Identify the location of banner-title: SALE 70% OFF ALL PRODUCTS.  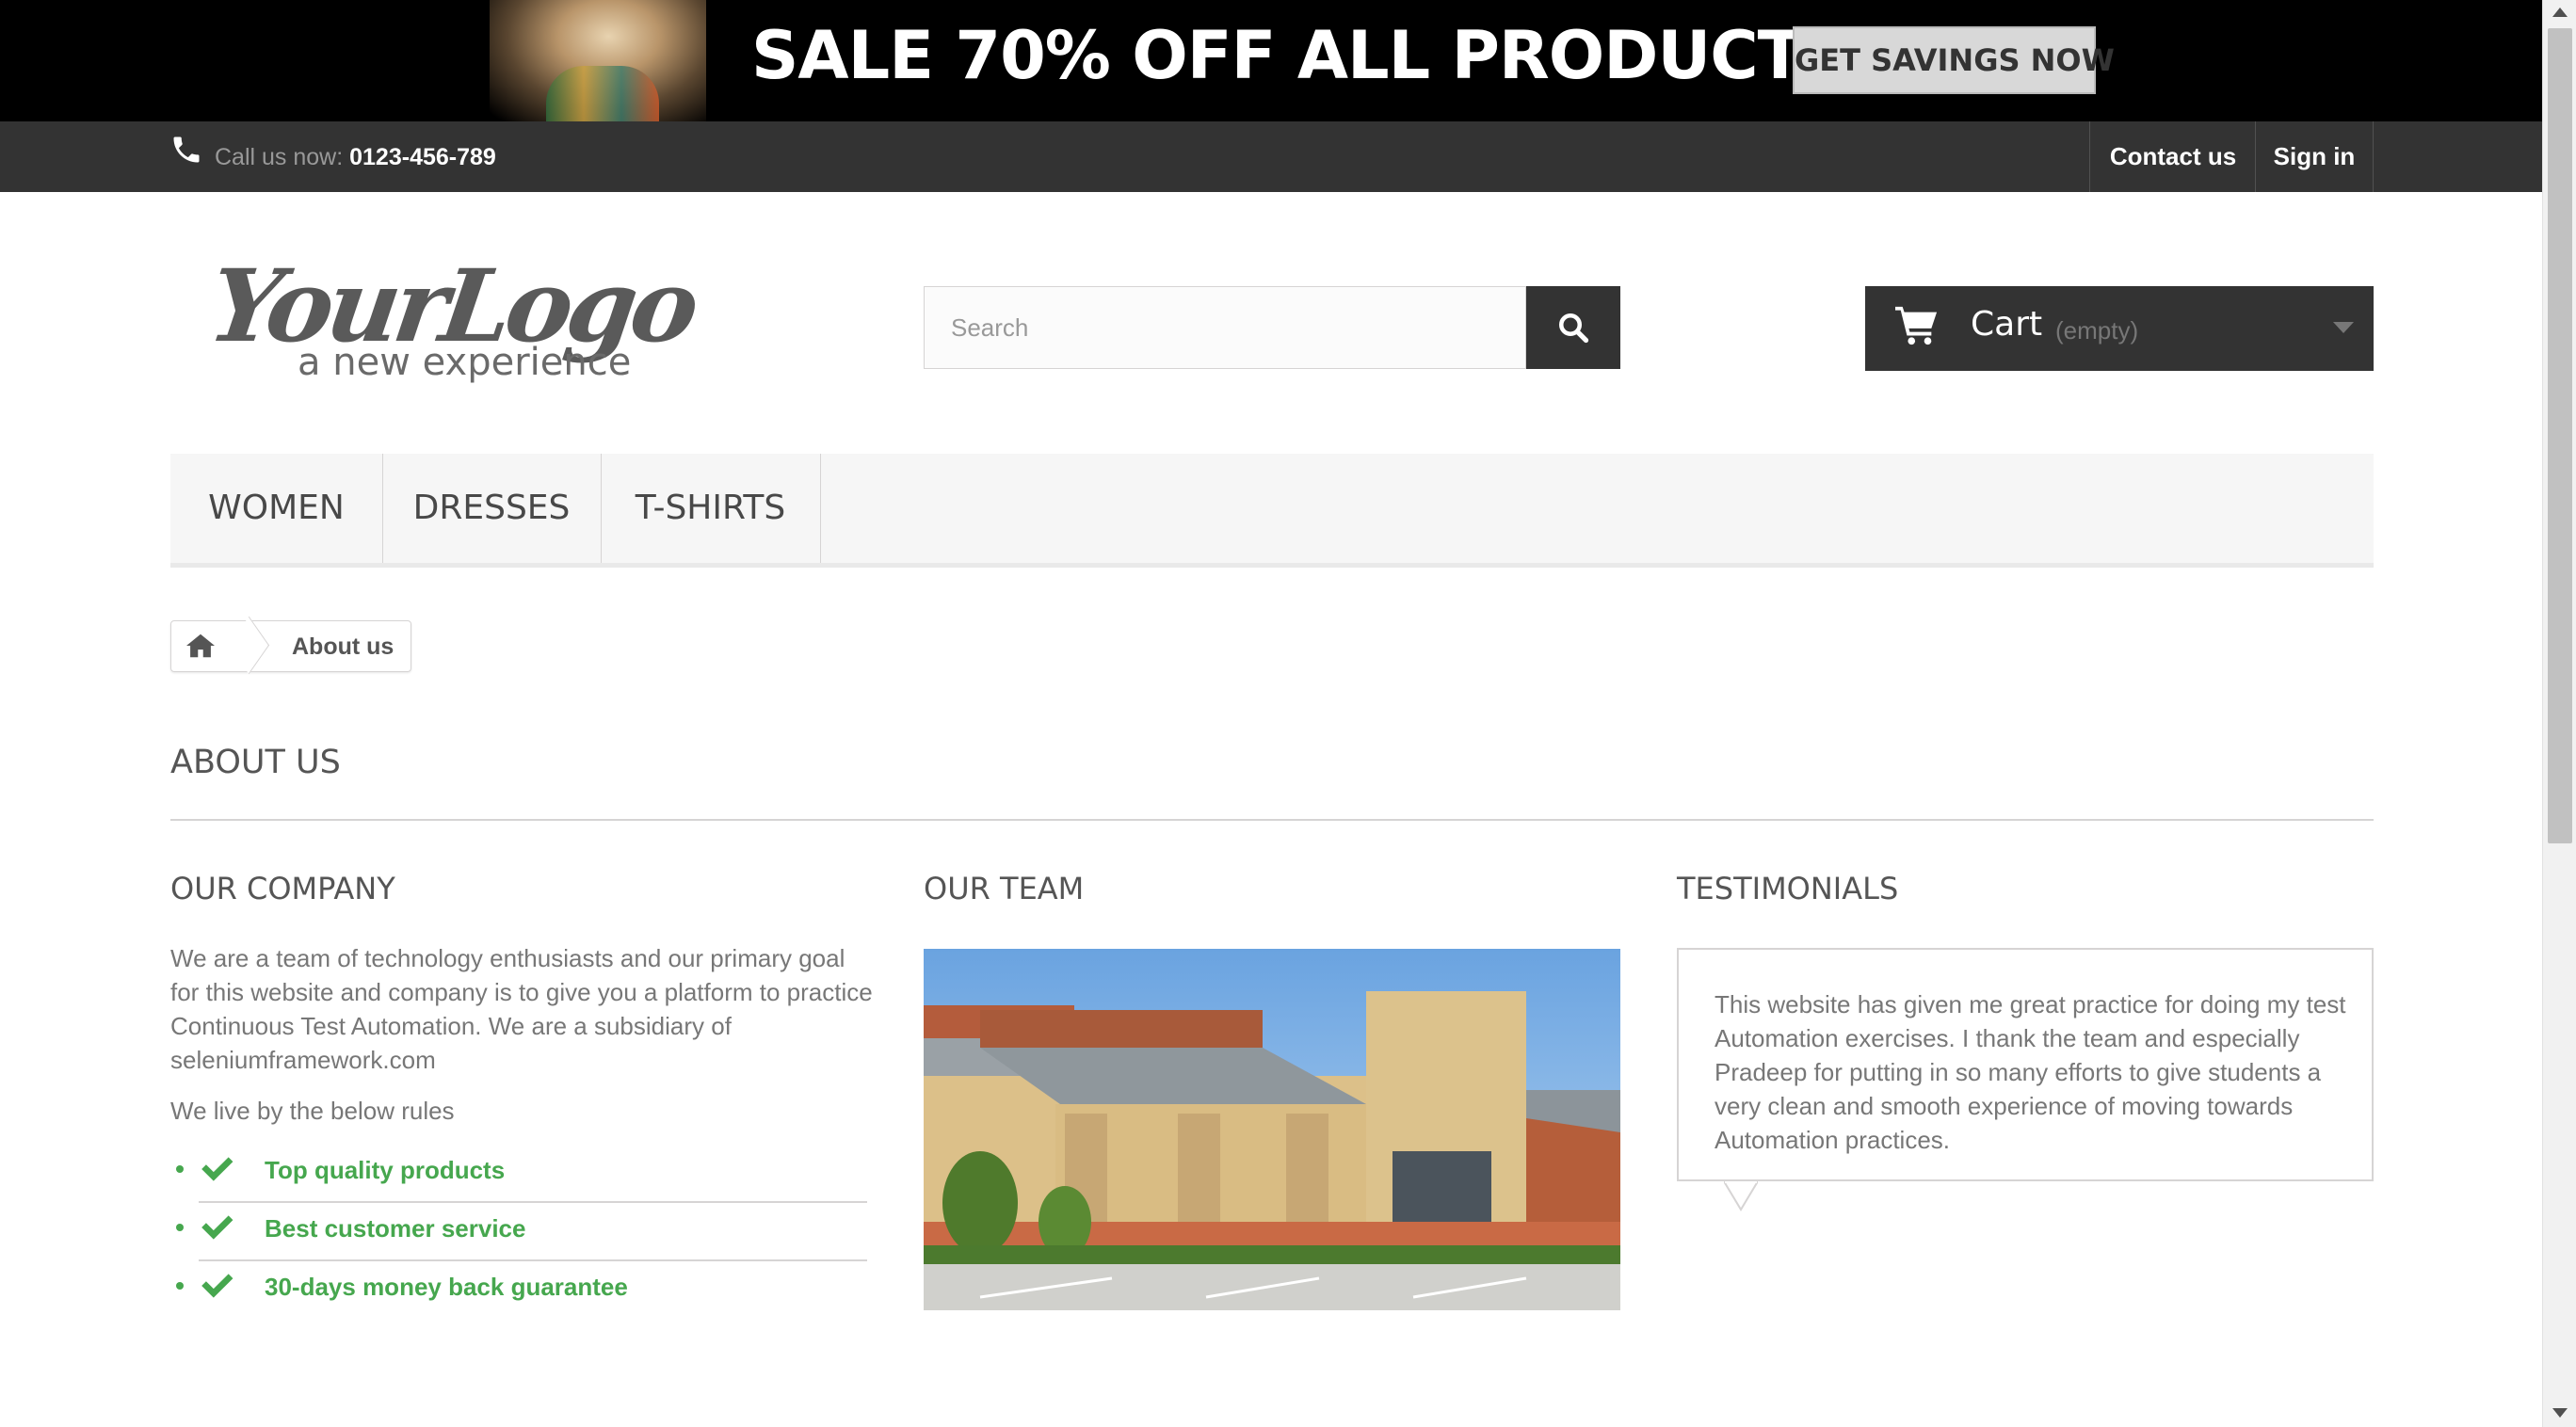
(1300, 55).